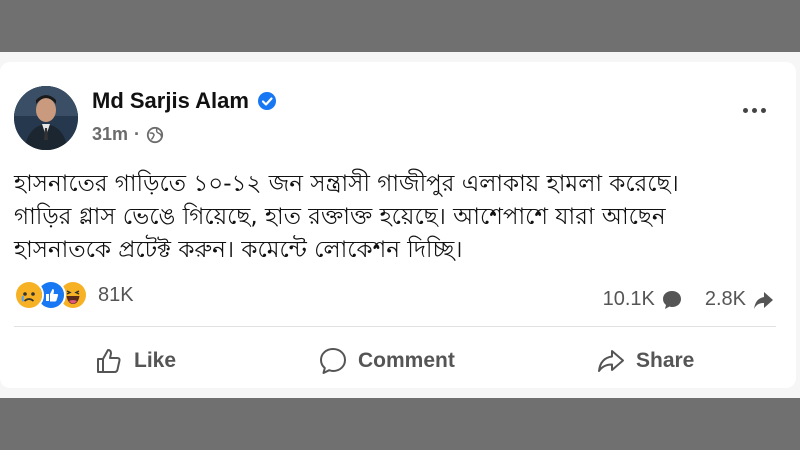 This screenshot has height=450, width=800. Describe the element at coordinates (400, 424) in the screenshot. I see `bottom-gray-band` at that location.